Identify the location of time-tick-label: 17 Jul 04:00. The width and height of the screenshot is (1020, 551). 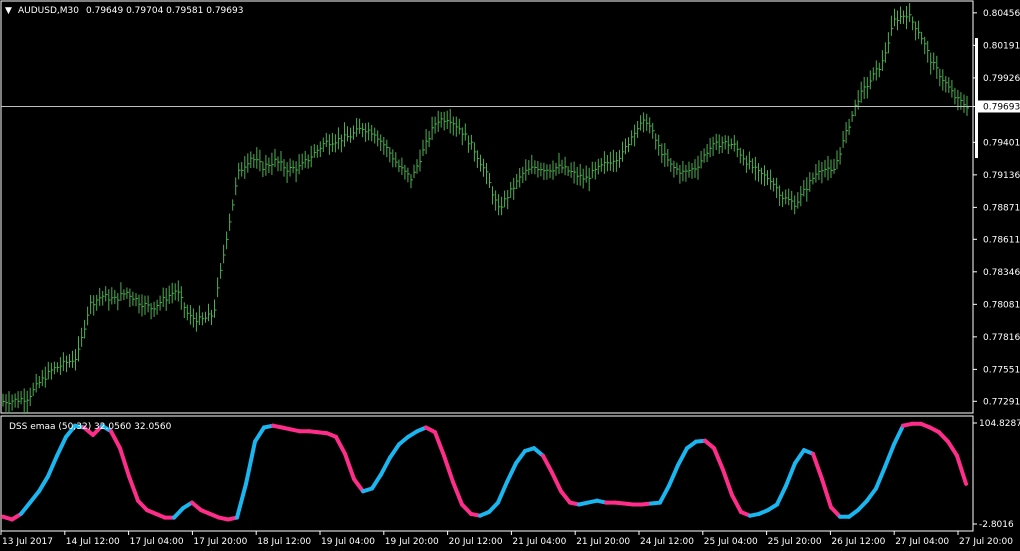
(157, 542).